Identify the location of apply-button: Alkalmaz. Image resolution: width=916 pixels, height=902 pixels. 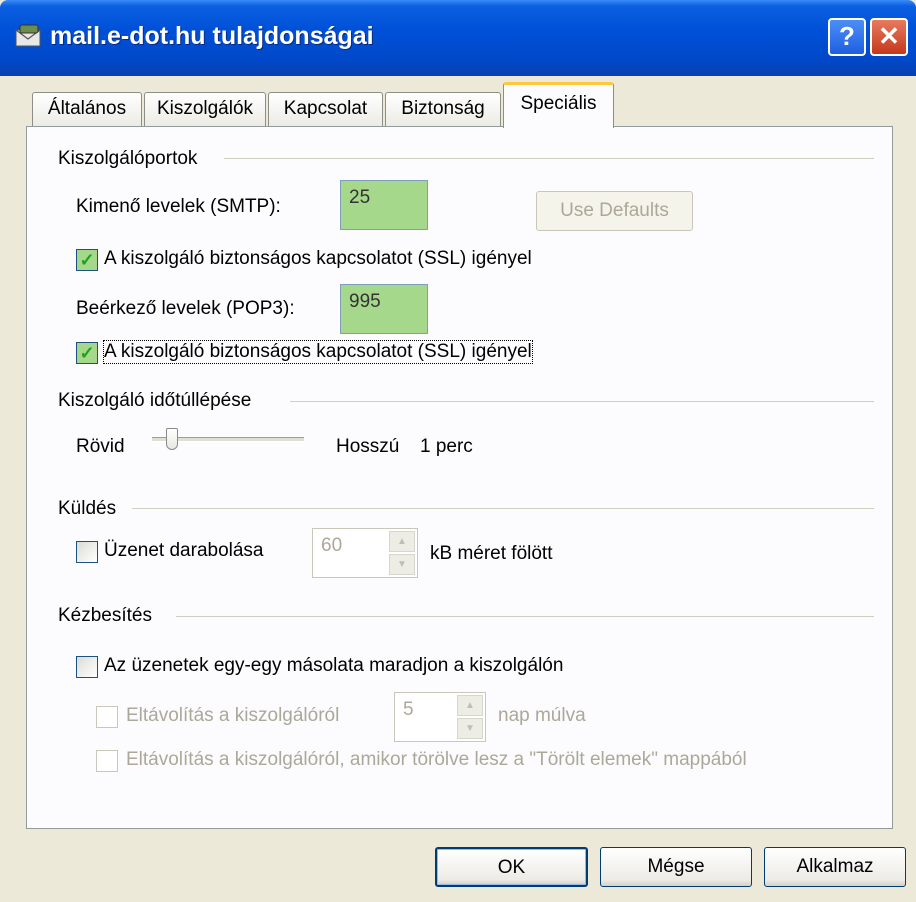
(835, 867).